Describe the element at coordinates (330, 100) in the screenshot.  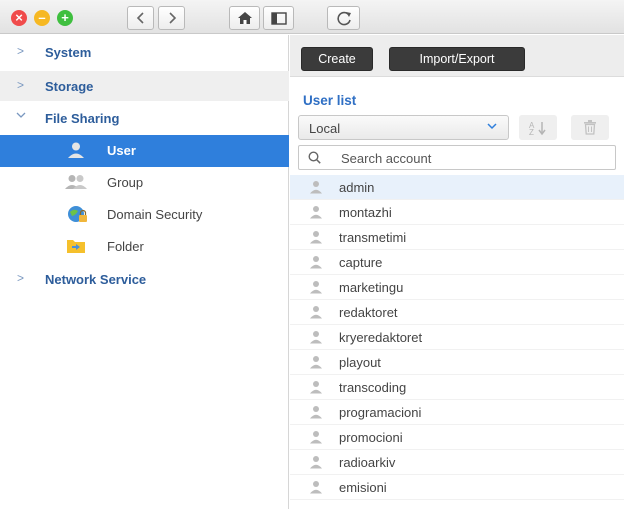
I see `section-title: User list` at that location.